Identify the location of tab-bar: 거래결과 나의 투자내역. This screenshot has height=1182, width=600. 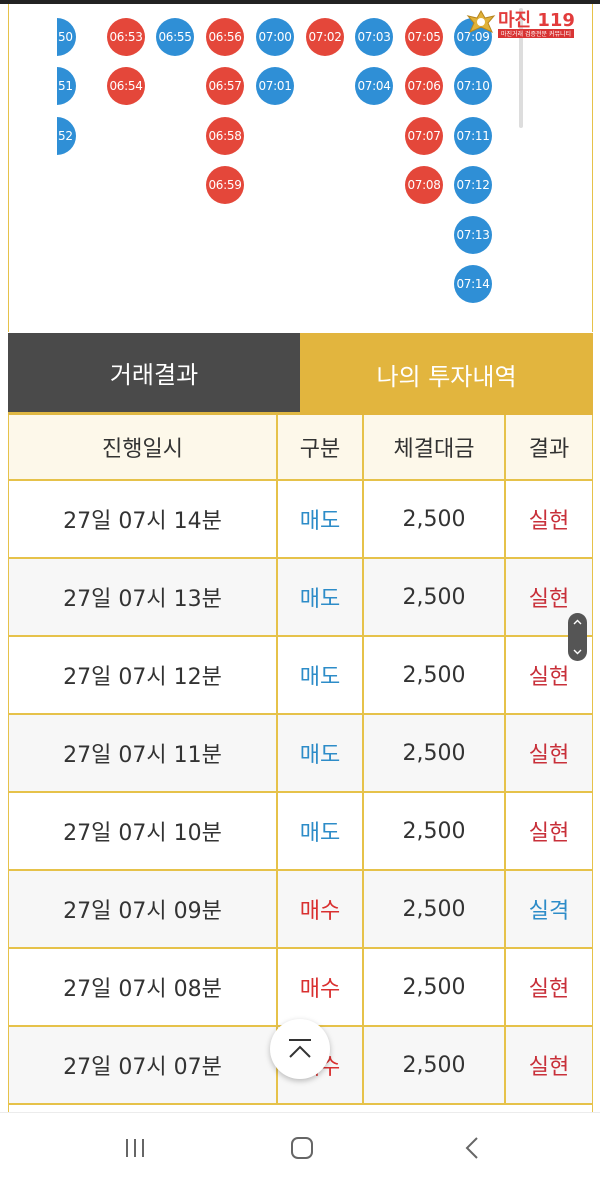
(300, 374).